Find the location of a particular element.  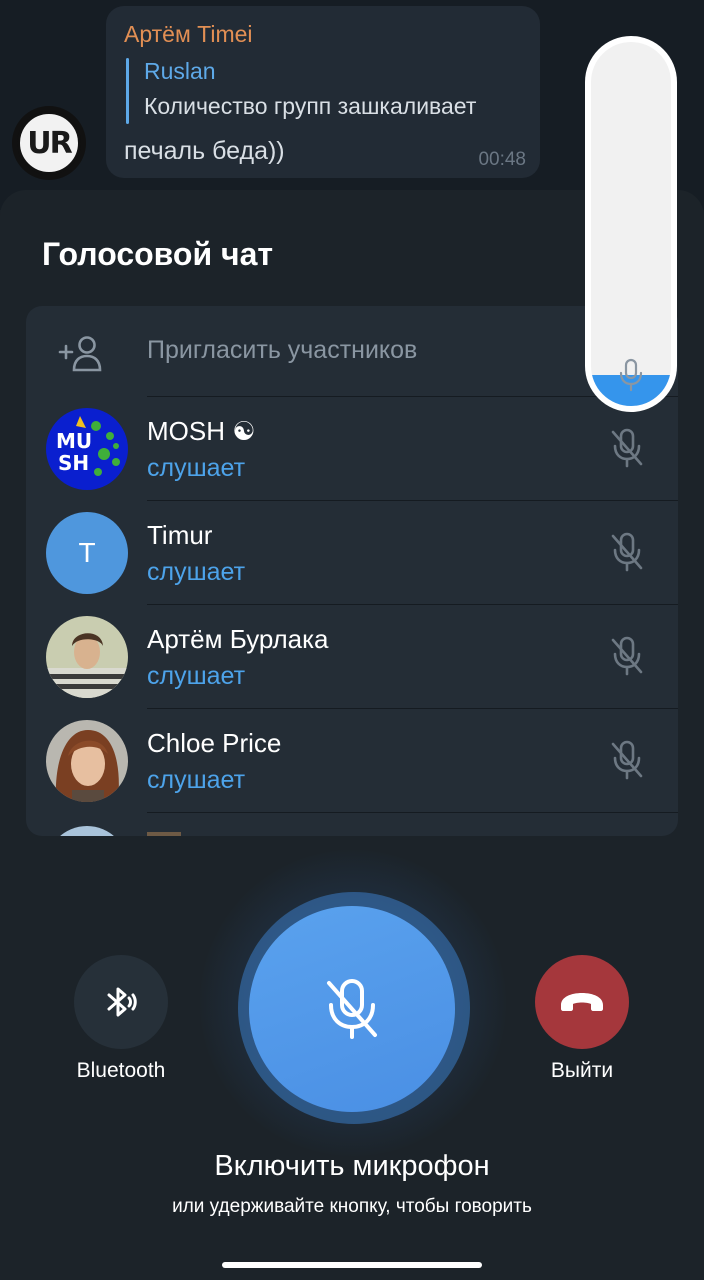

mic-level-indicator is located at coordinates (631, 224).